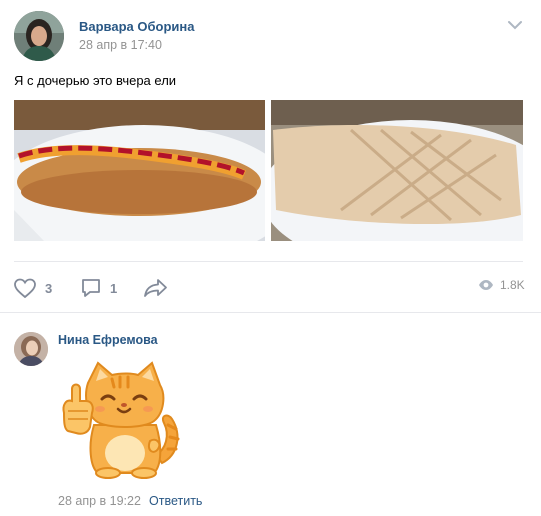 The image size is (541, 516). Describe the element at coordinates (25, 288) in the screenshot. I see `heart-icon` at that location.